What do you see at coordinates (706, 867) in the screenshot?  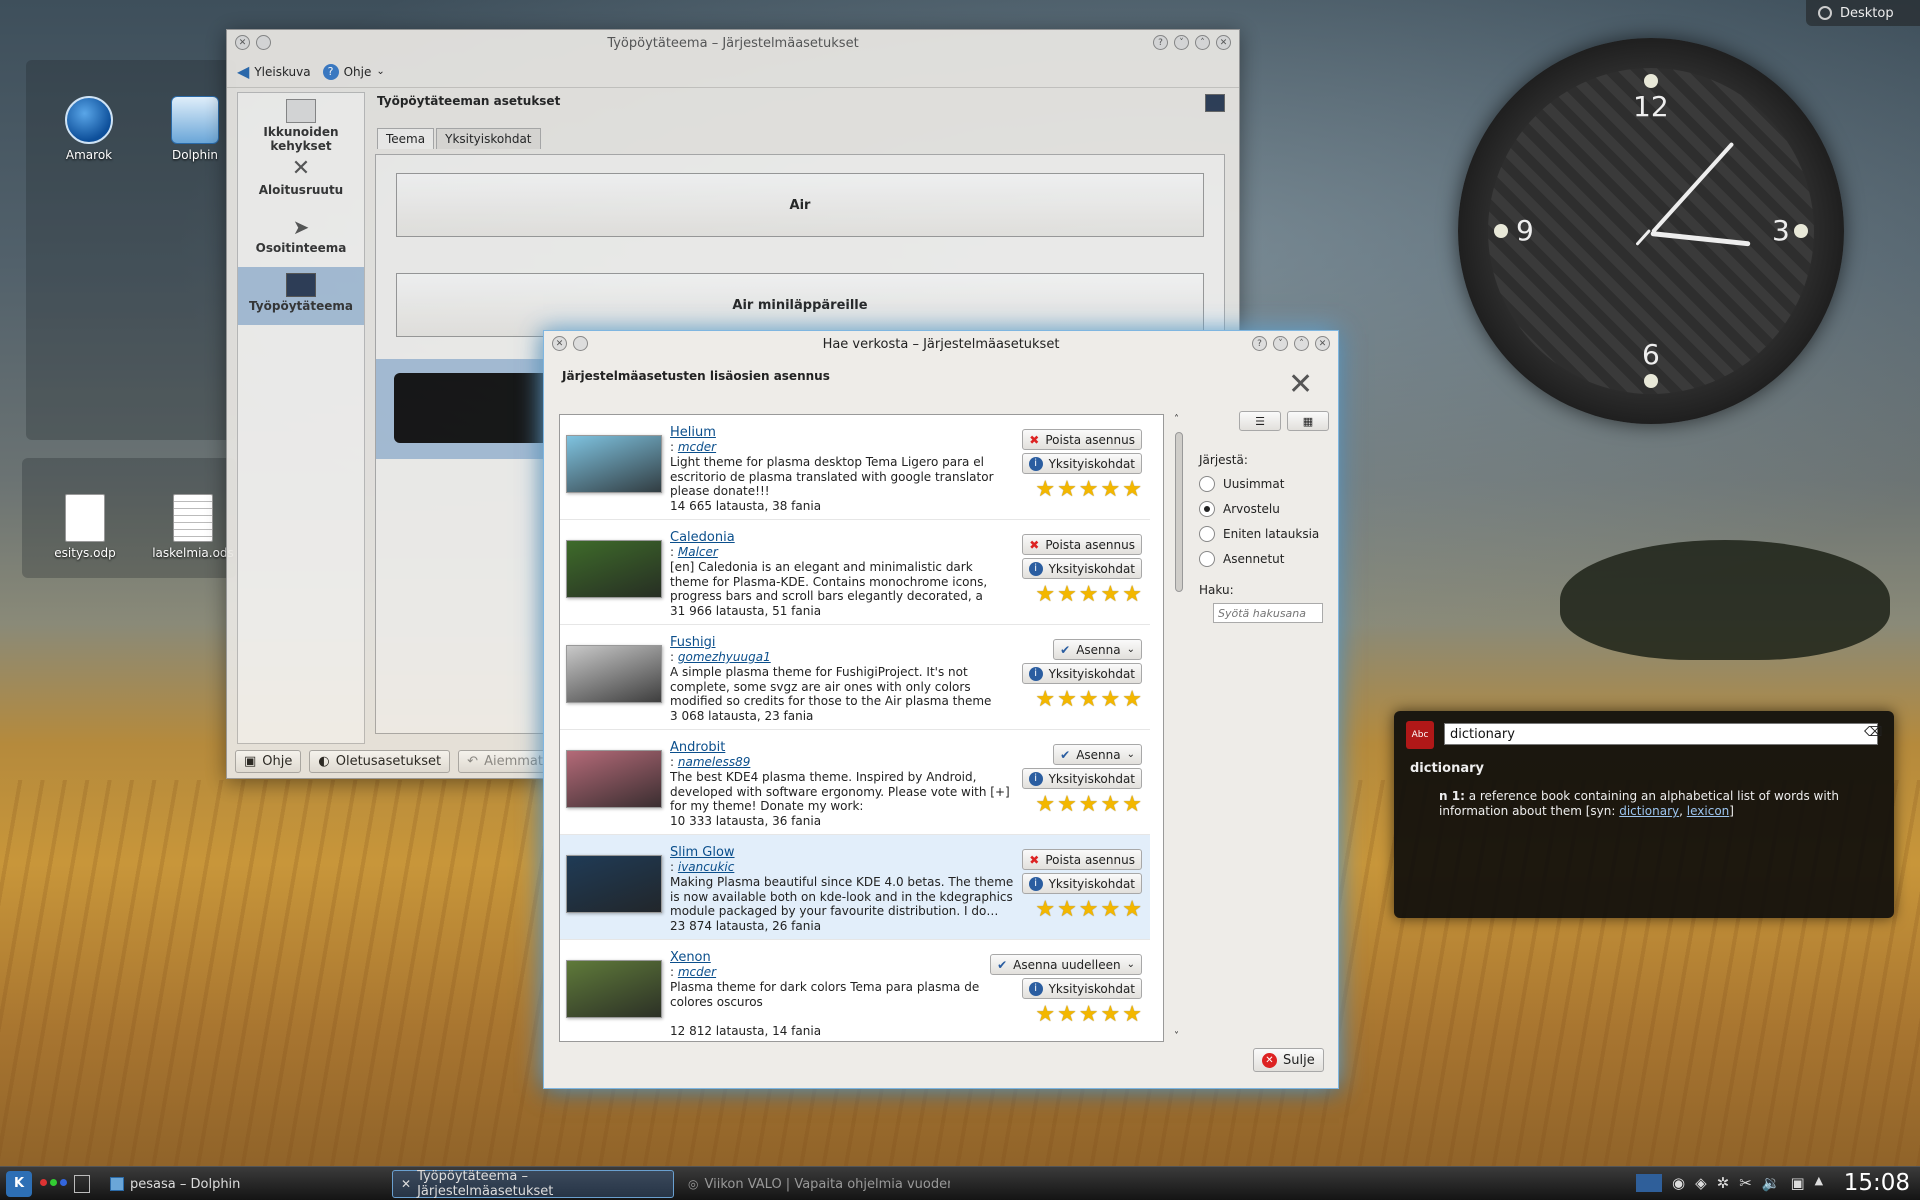 I see `author-link: ivancukic` at bounding box center [706, 867].